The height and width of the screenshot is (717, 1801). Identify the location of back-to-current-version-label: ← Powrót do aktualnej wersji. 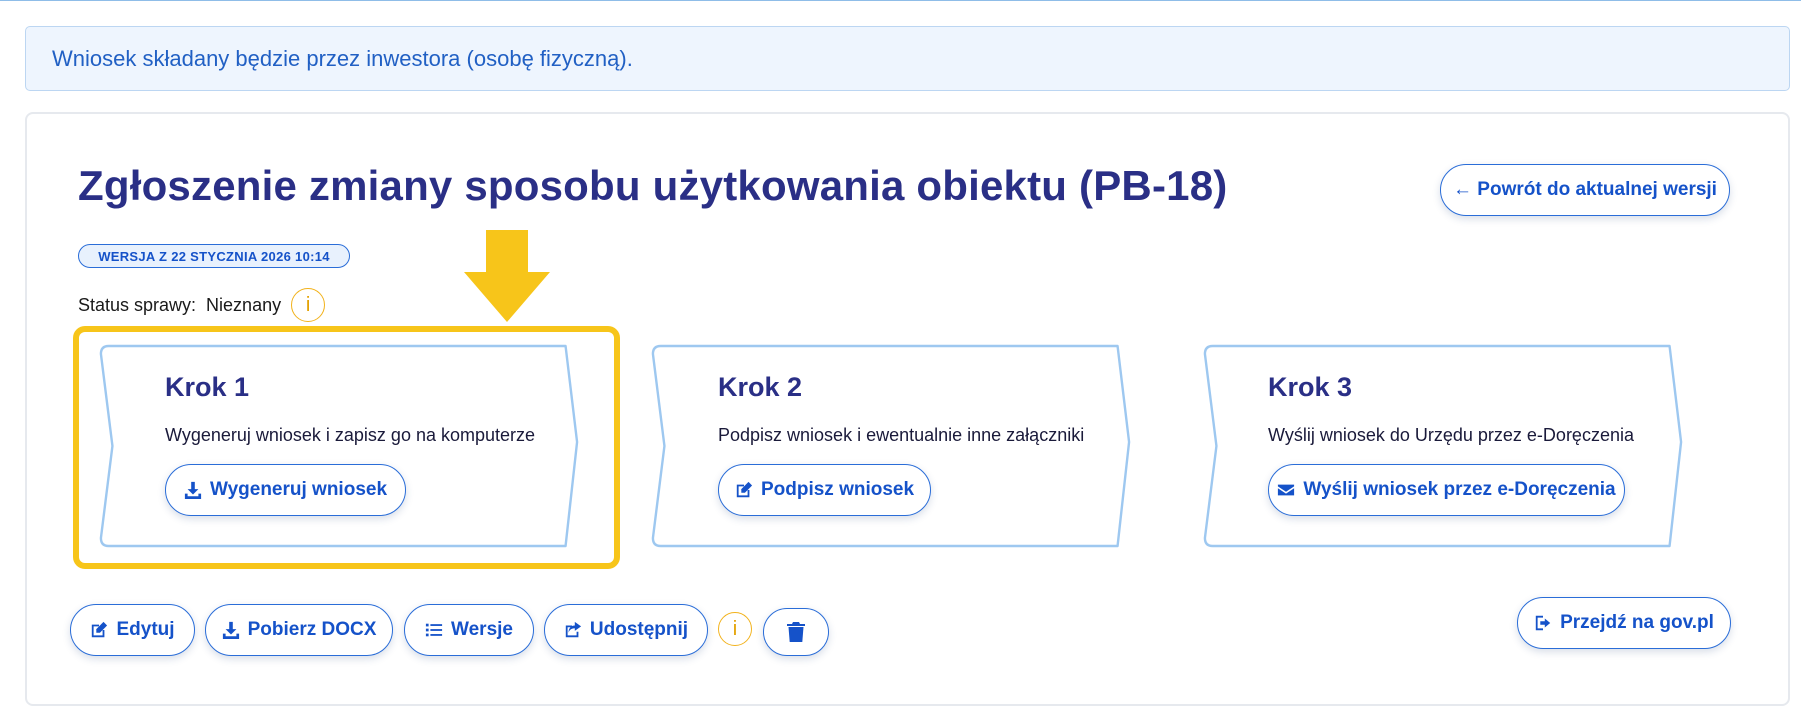
(1585, 189).